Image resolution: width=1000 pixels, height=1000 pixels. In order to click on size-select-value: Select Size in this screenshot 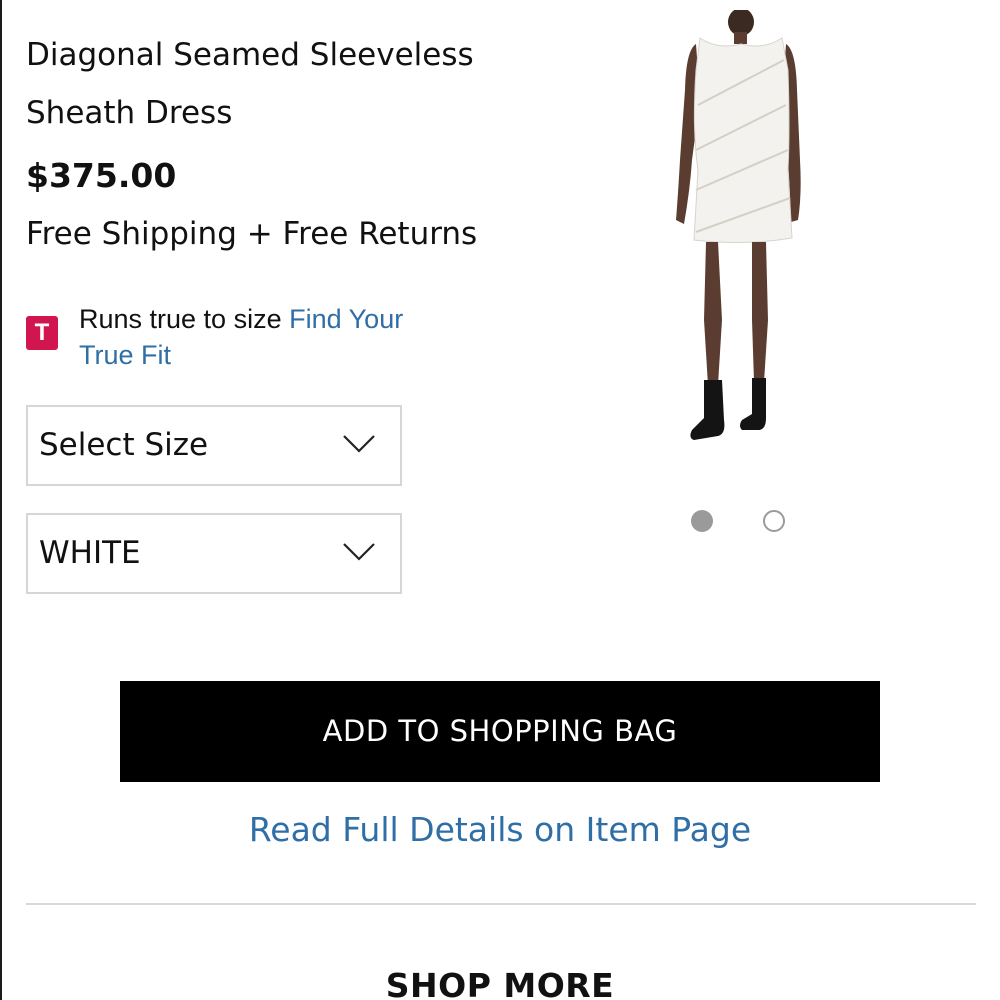, I will do `click(124, 445)`.